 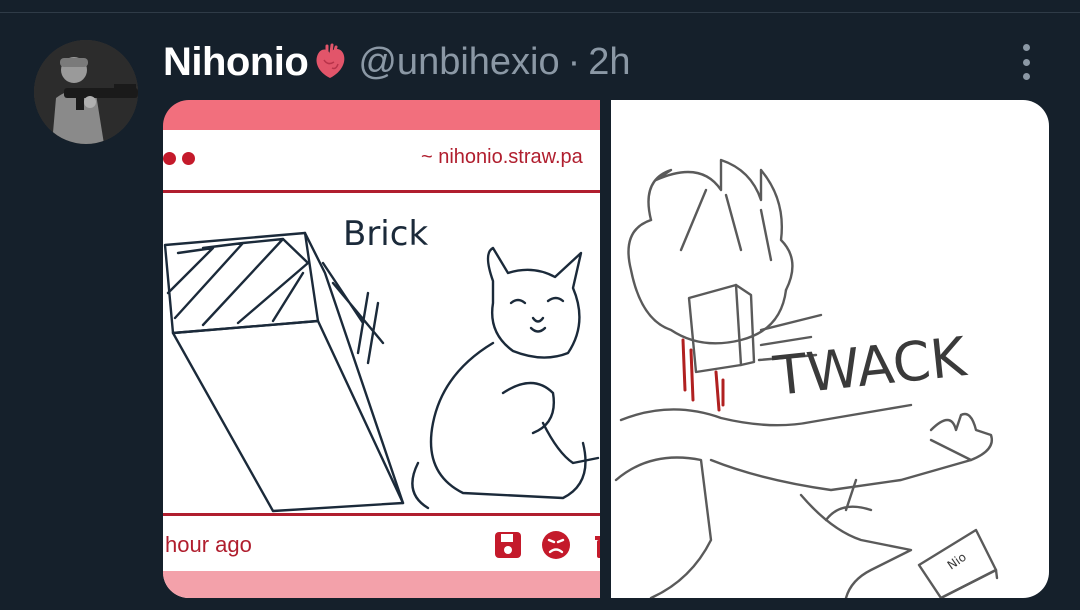 I want to click on post-age: hour ago, so click(x=208, y=544).